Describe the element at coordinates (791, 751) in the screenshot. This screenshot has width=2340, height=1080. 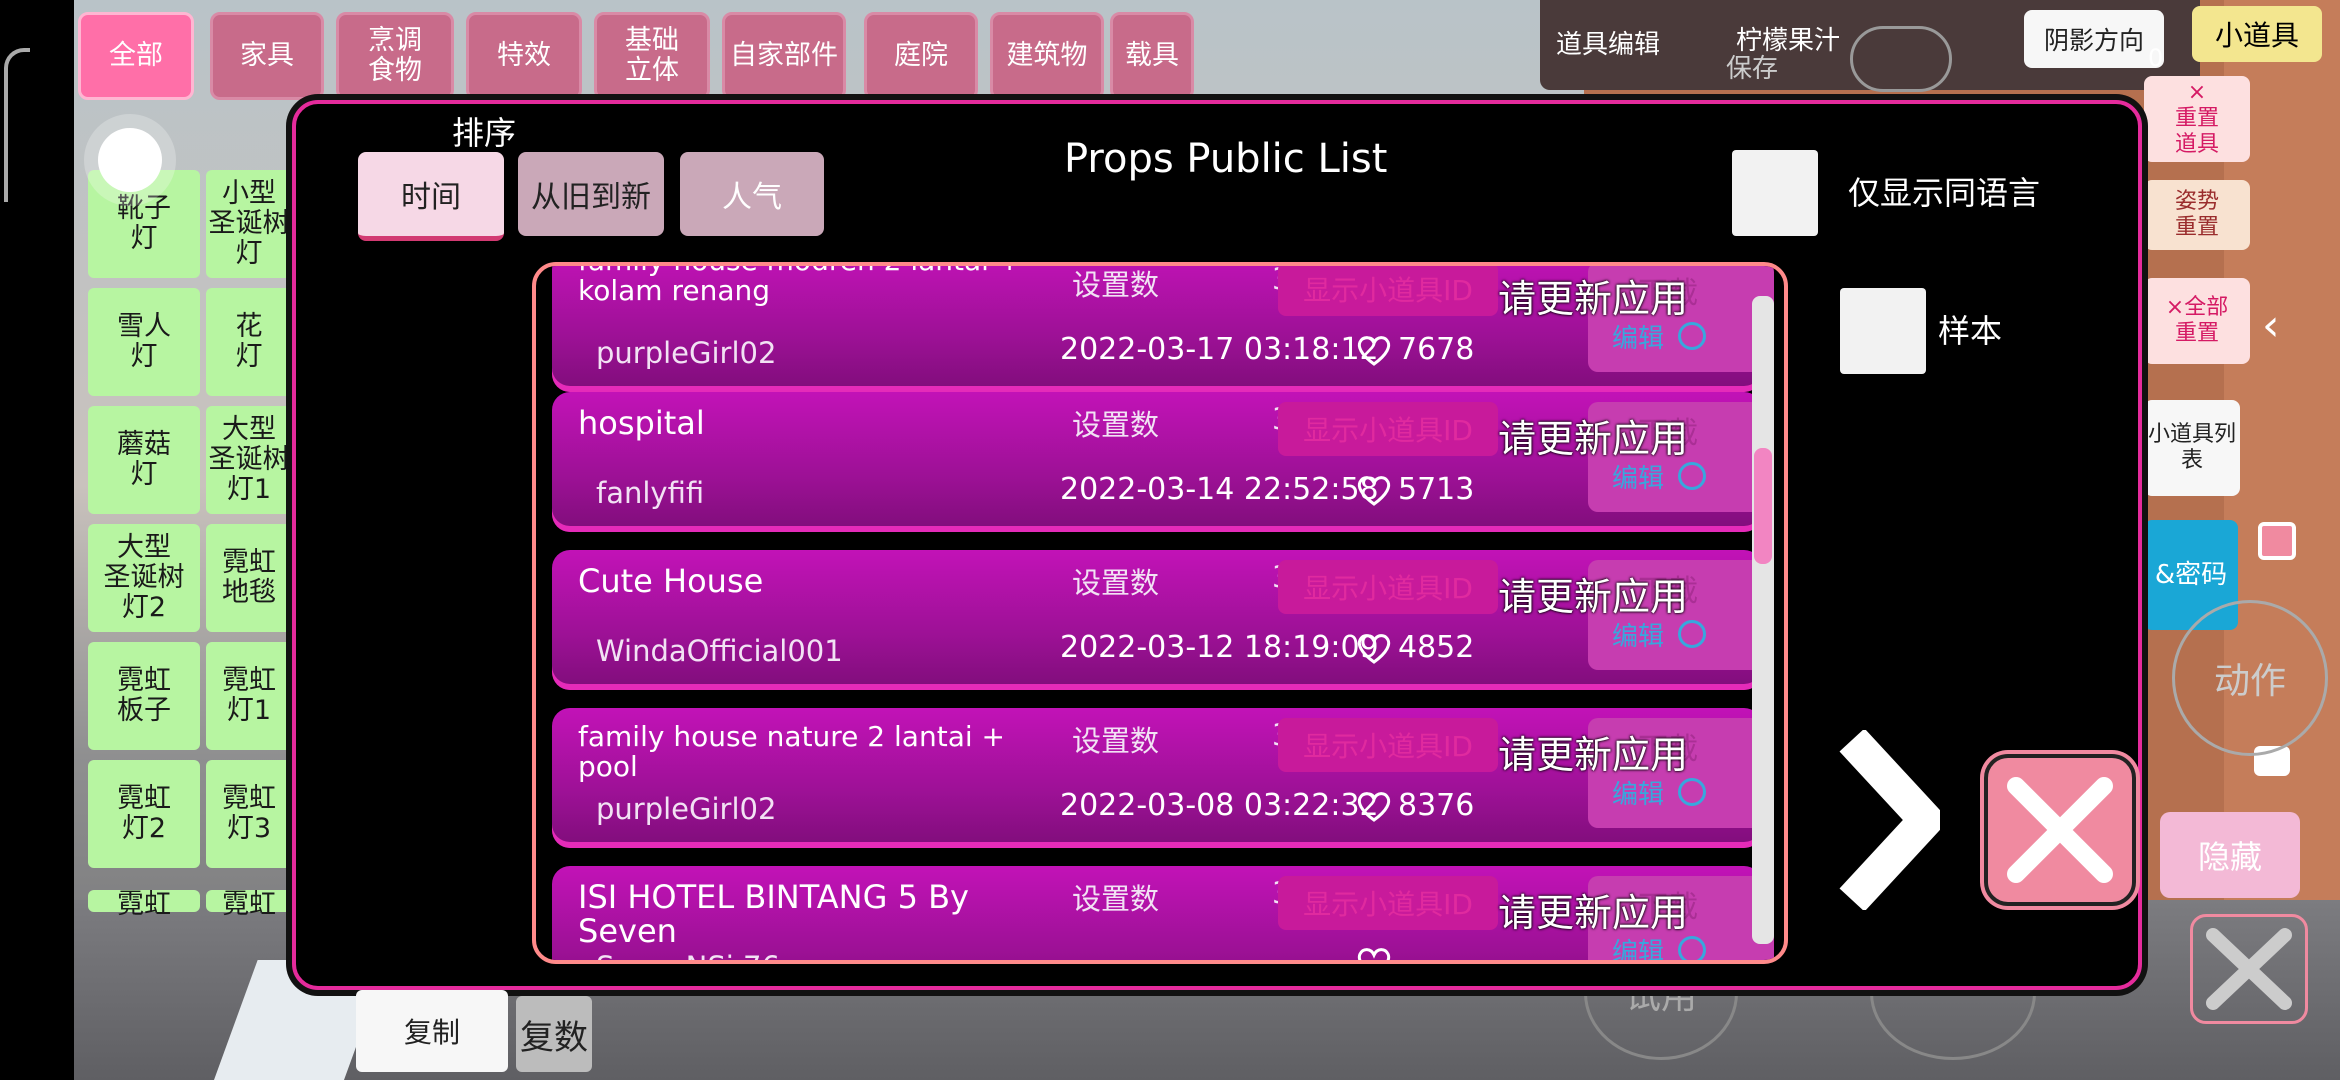
I see `item-name: family house nature 2 lantai + pool` at that location.